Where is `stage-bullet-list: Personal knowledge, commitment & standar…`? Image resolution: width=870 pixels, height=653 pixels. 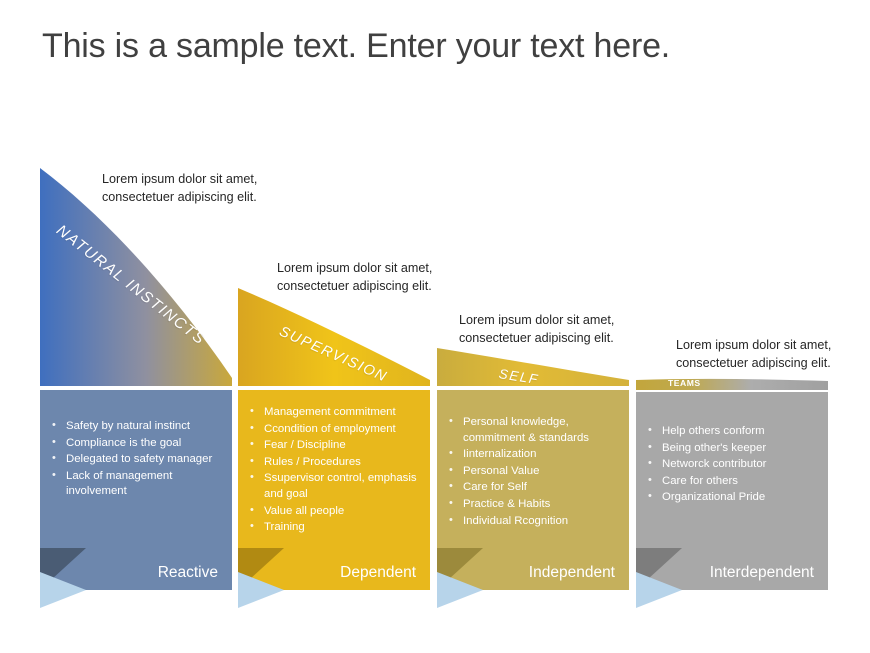 stage-bullet-list: Personal knowledge, commitment & standar… is located at coordinates (530, 472).